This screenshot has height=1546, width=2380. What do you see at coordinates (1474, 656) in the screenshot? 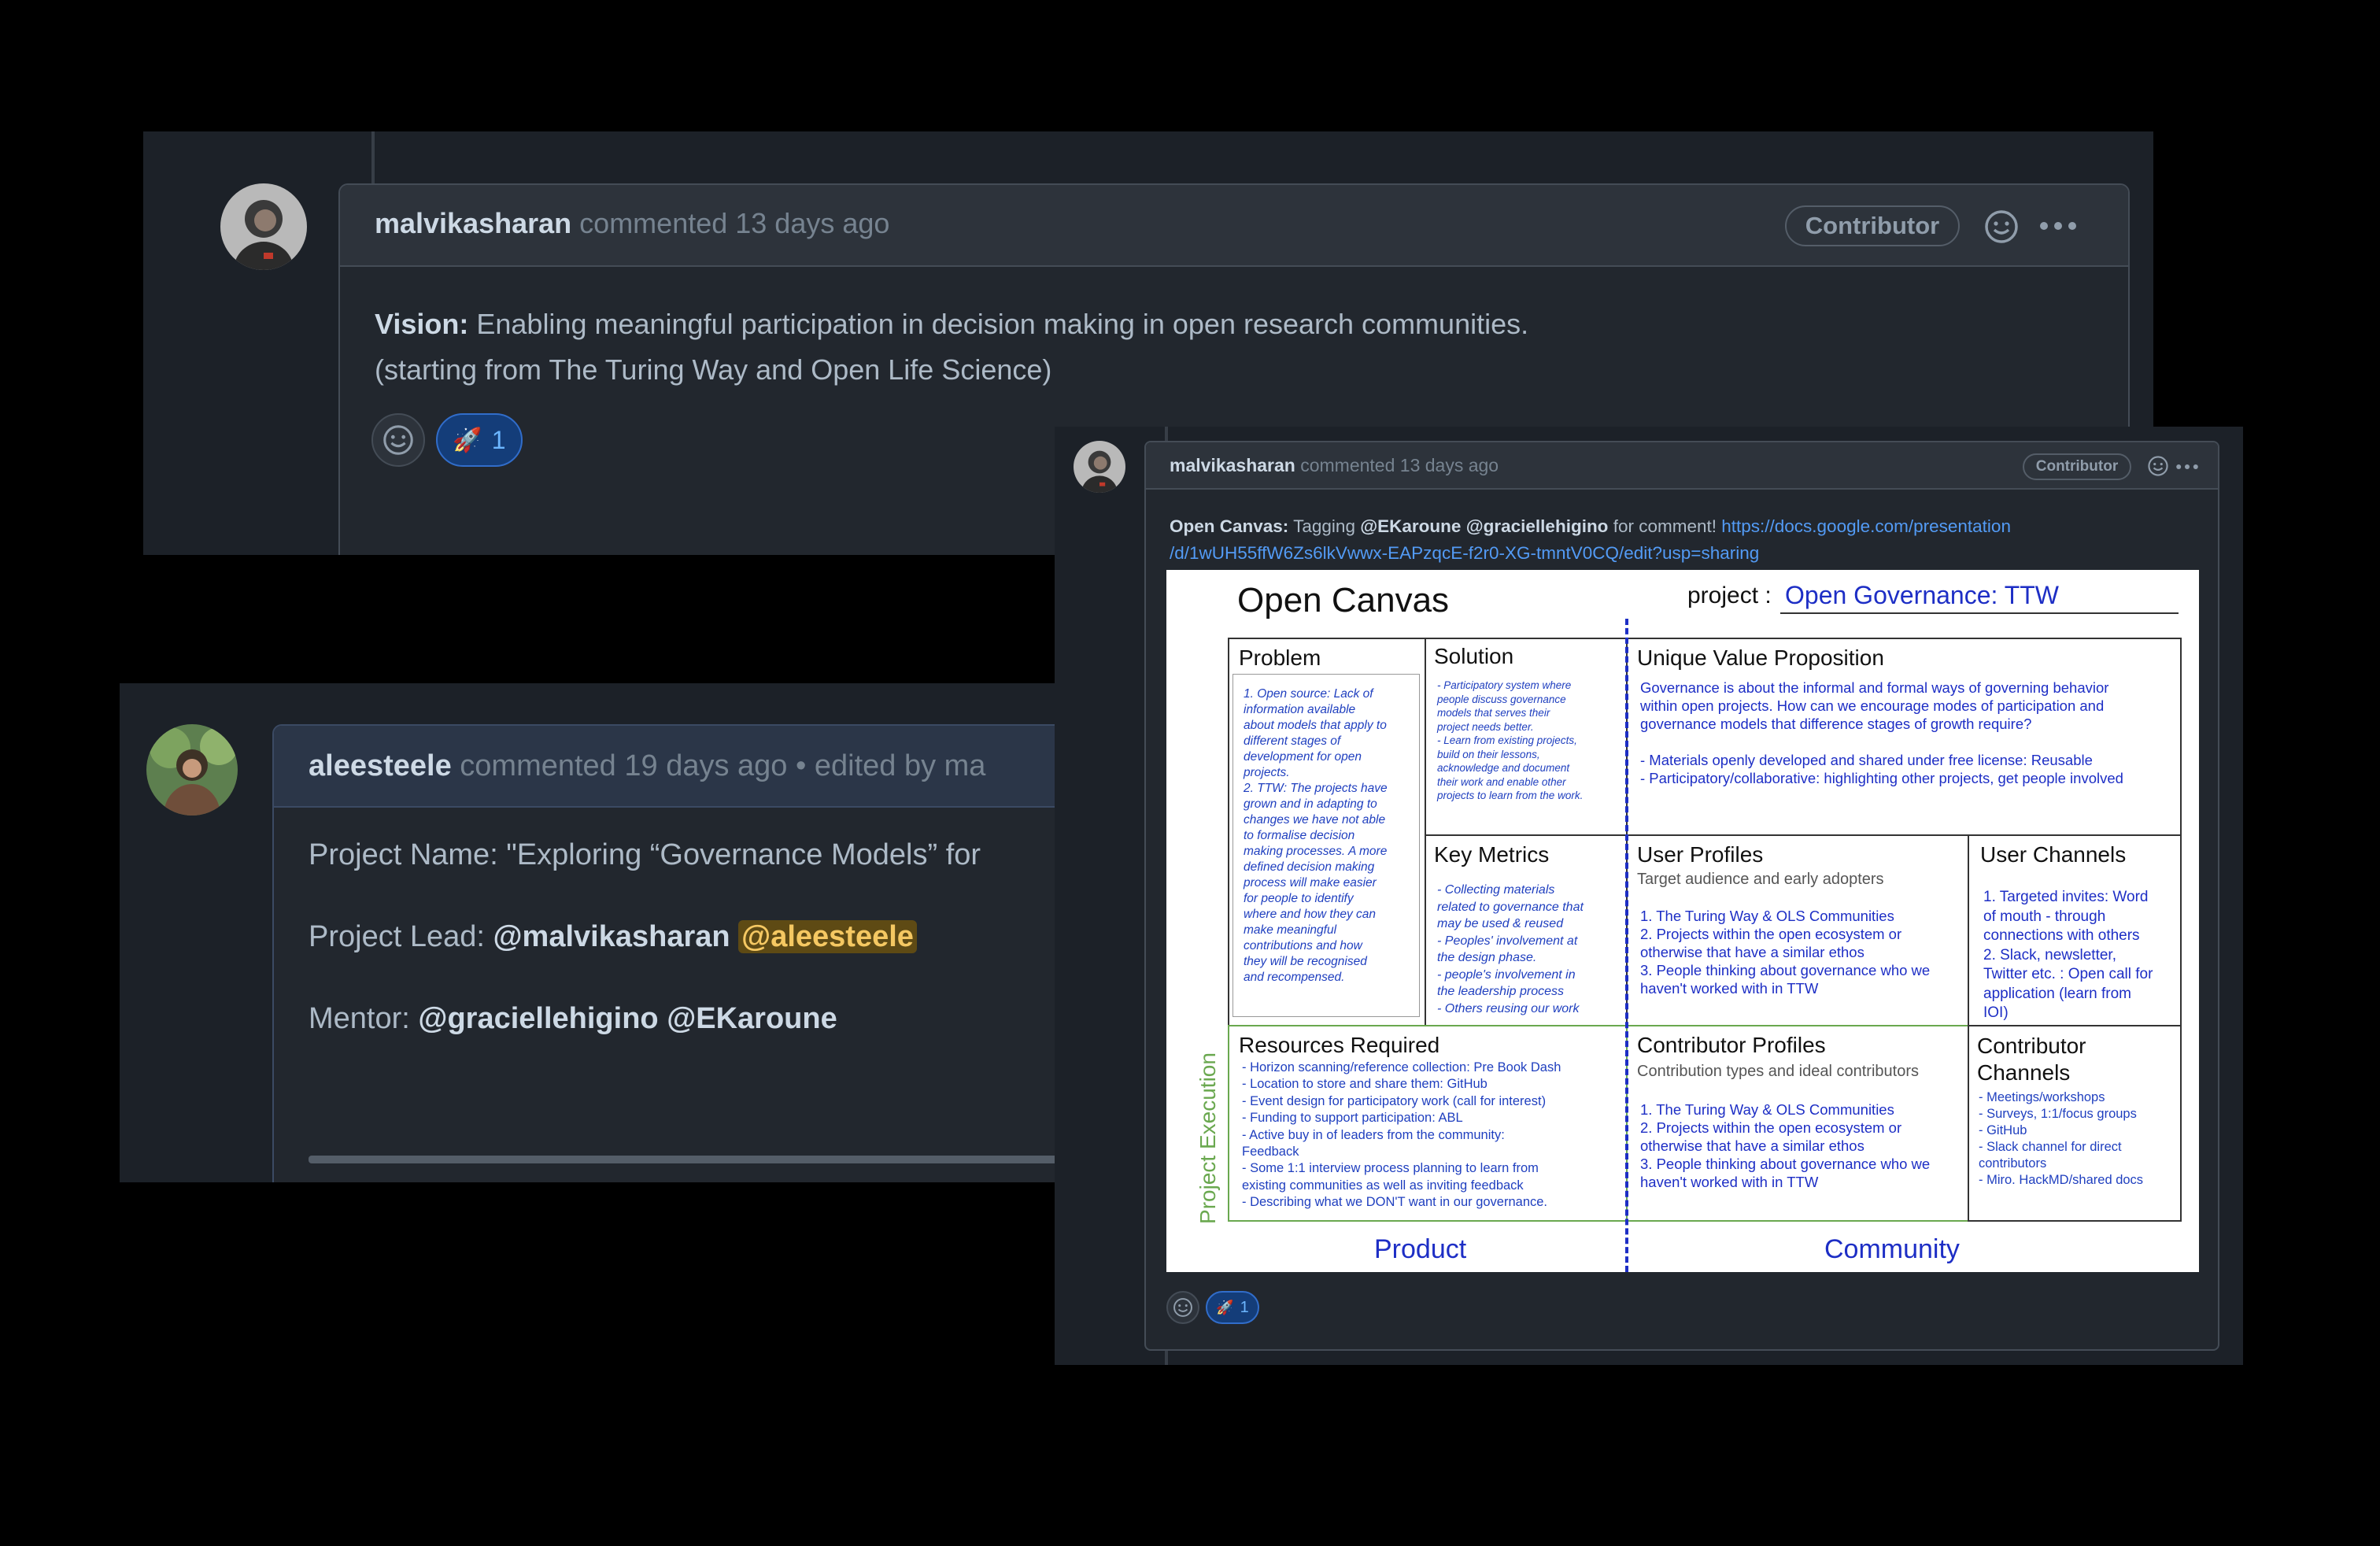
I see `solution-heading: Solution` at bounding box center [1474, 656].